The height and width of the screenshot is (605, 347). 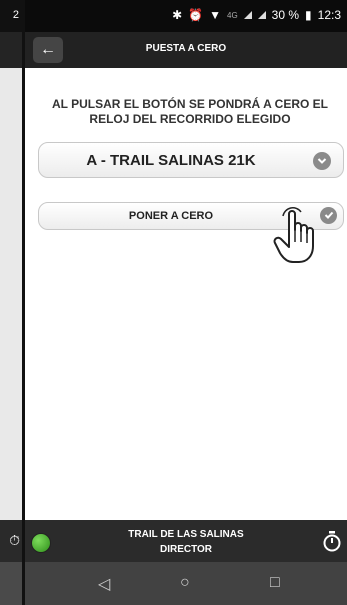 I want to click on page-title: PUESTA A CERO, so click(x=186, y=48).